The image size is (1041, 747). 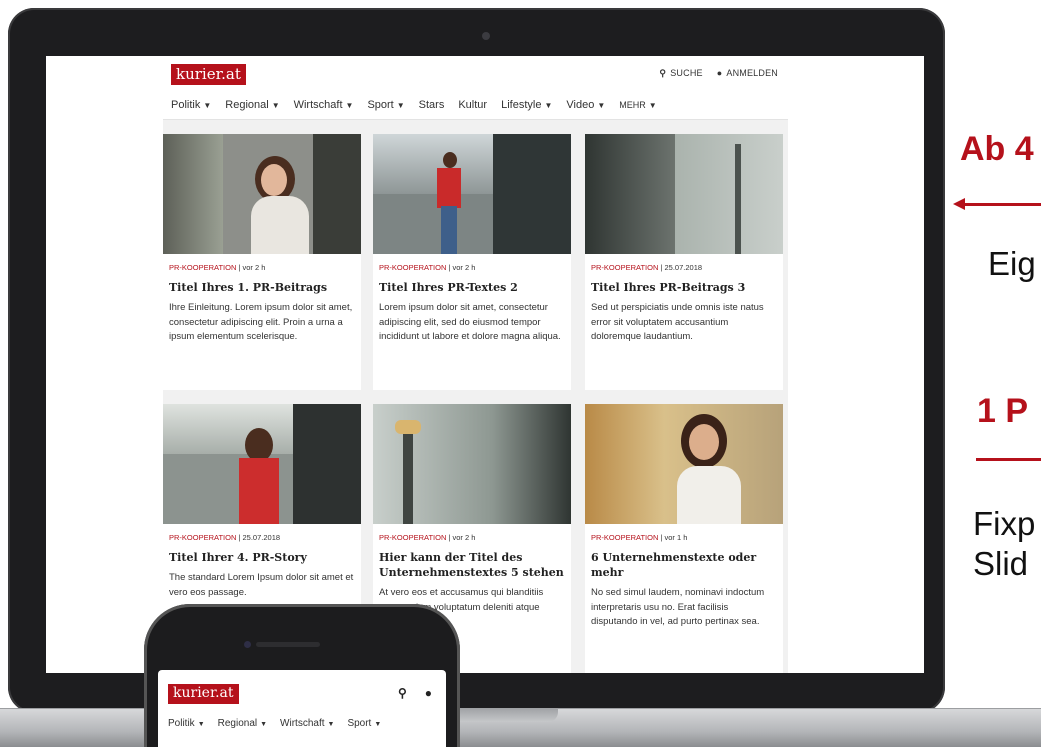 I want to click on phone-nav-item-wirtschaft: Wirtschaft ▼, so click(x=307, y=723).